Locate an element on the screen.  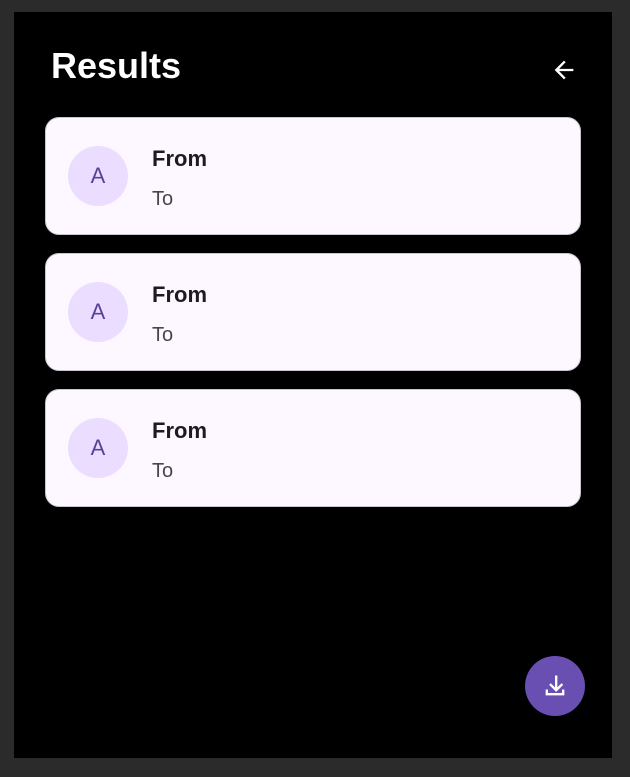
arrow-left-icon is located at coordinates (564, 70).